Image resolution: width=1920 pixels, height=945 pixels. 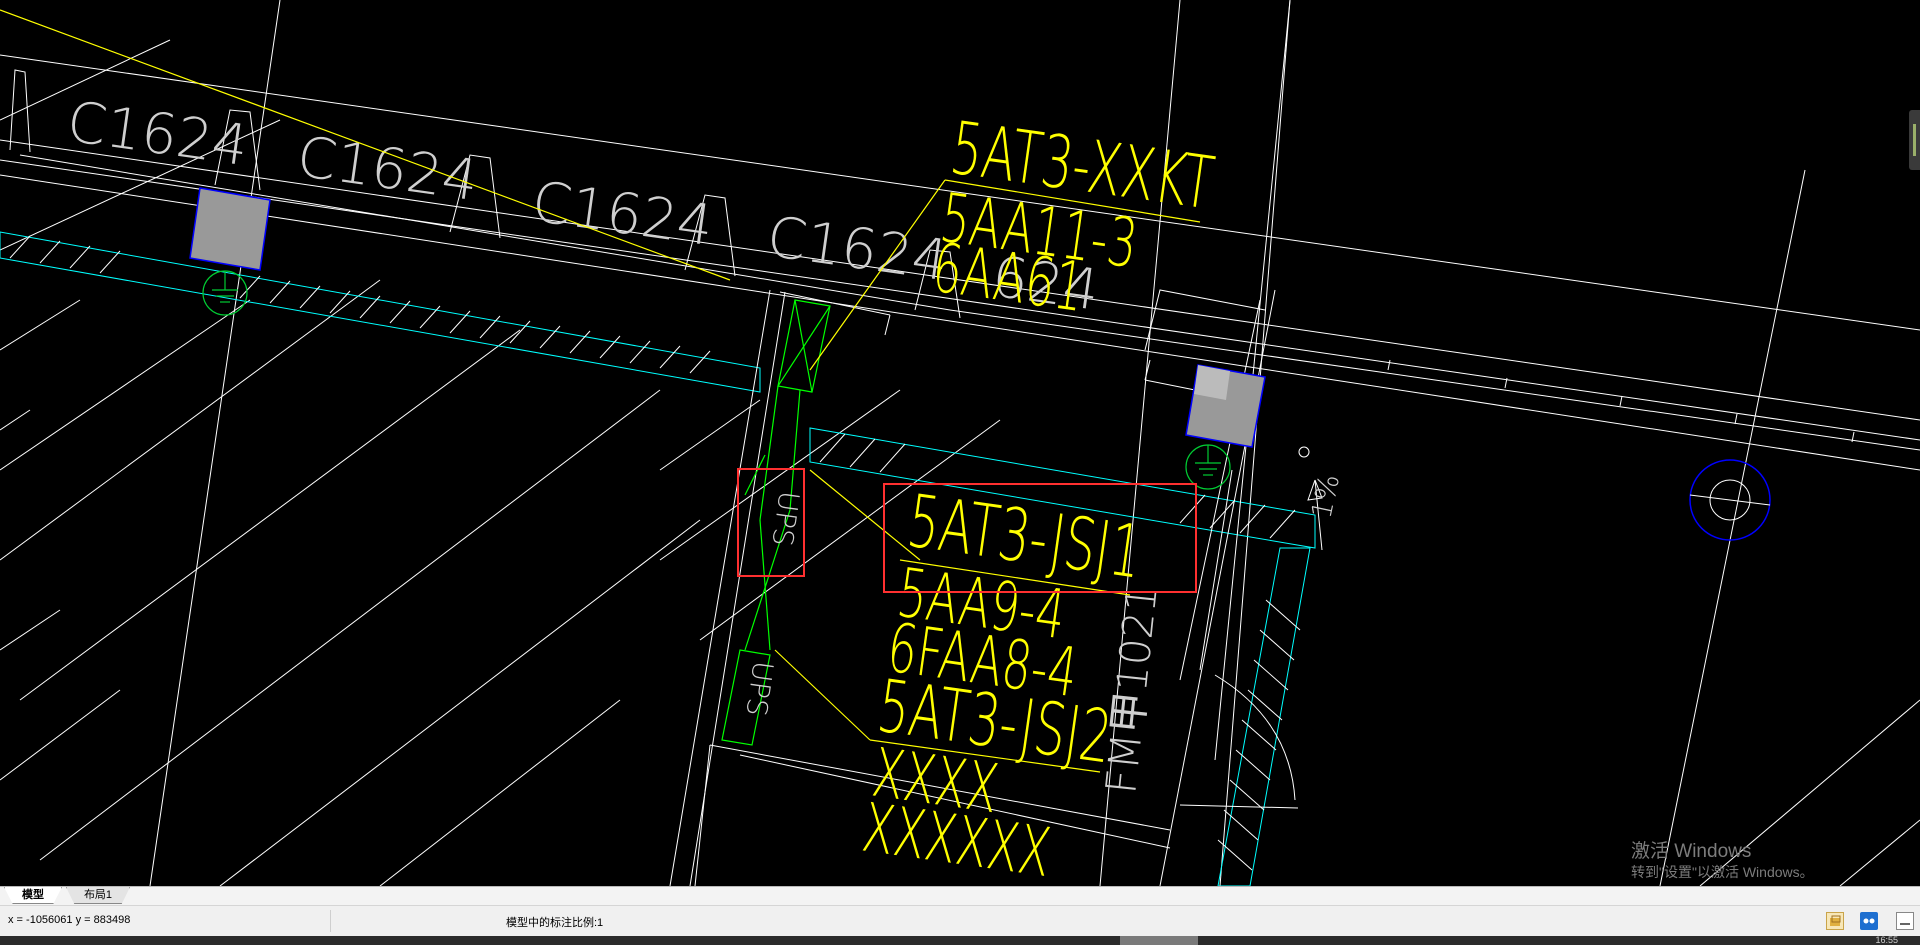 I want to click on annotation-scale-label: 模型中的标注比例:1, so click(x=555, y=923).